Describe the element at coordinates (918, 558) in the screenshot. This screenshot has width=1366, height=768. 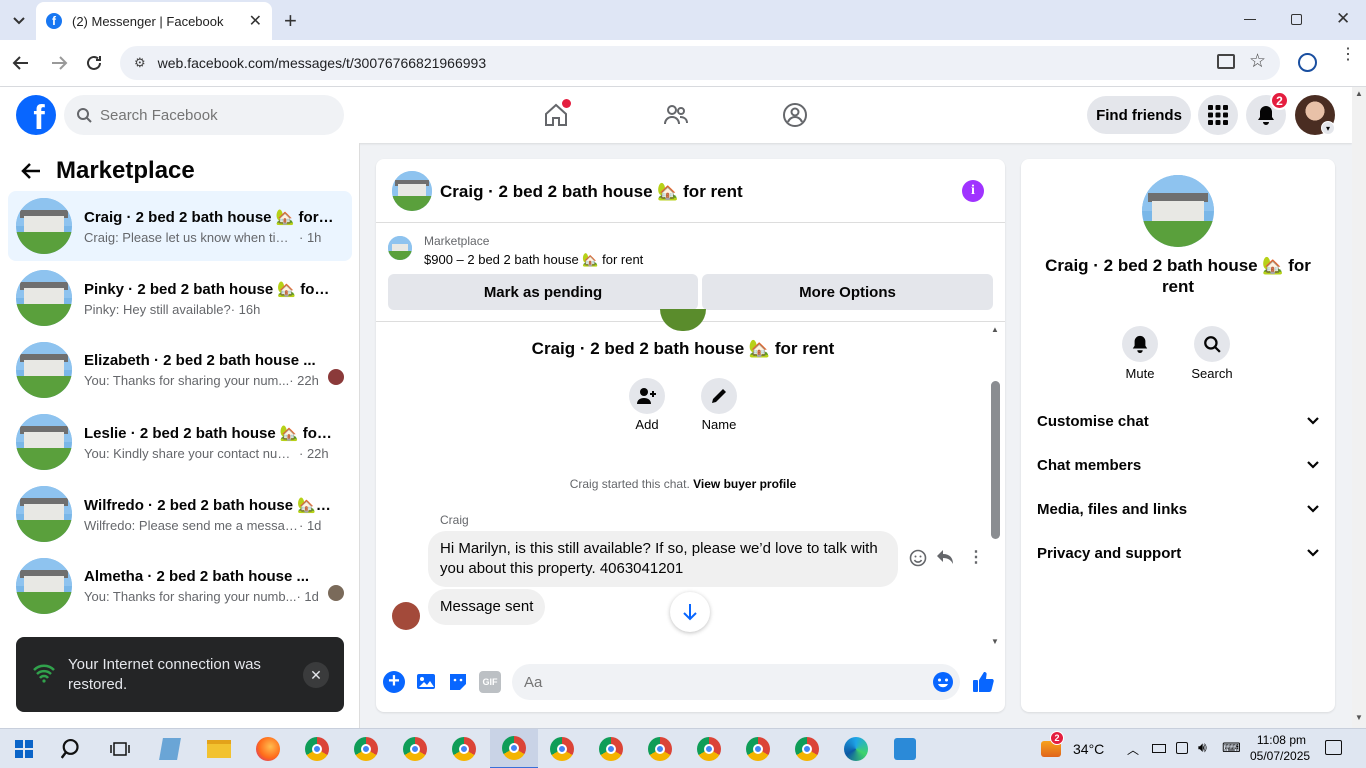
I see `react-icon` at that location.